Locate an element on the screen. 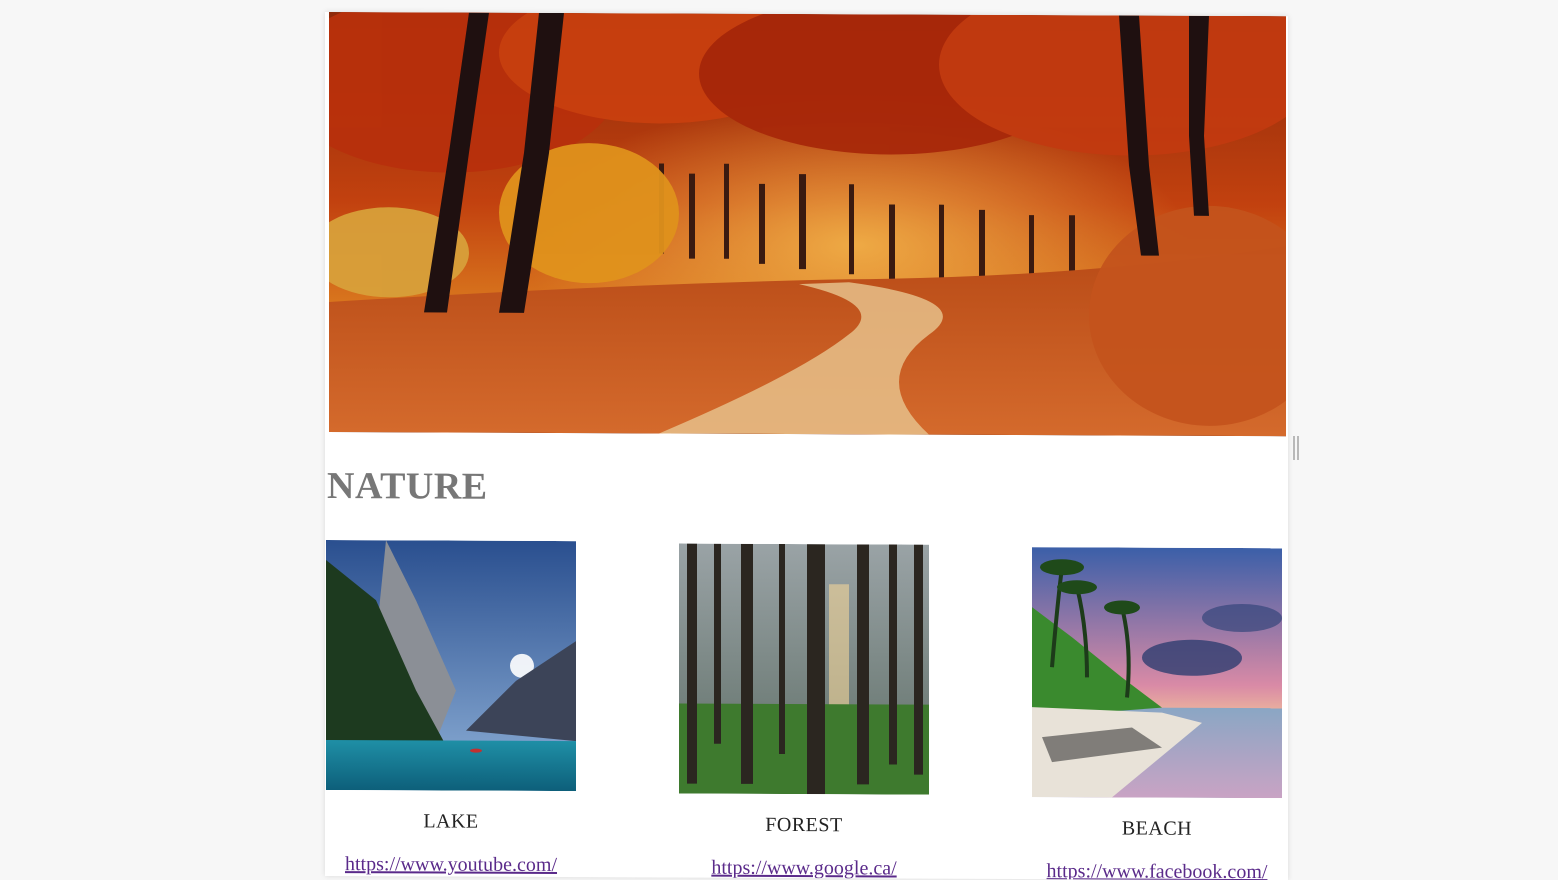 The height and width of the screenshot is (880, 1558). card-label: BEACH is located at coordinates (1157, 828).